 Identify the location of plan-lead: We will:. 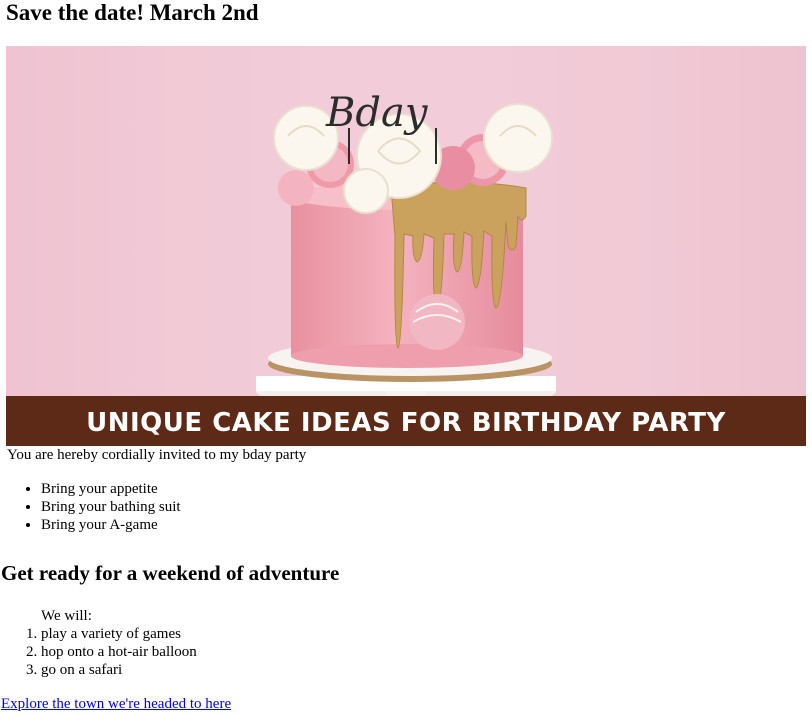
(66, 616).